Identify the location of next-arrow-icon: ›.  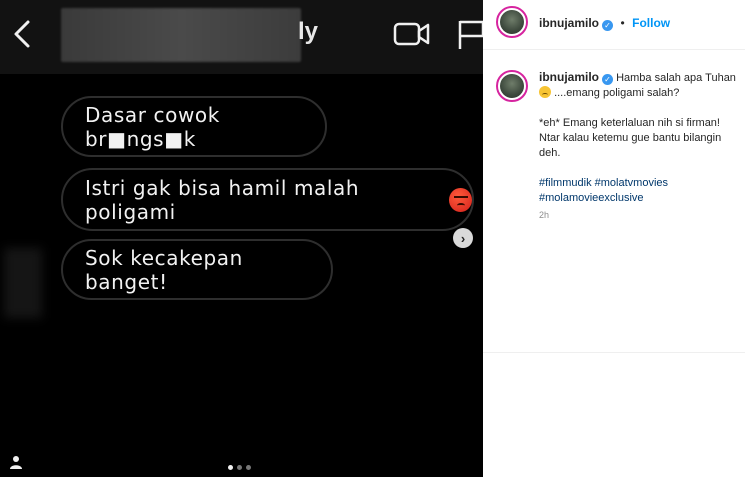
(463, 238).